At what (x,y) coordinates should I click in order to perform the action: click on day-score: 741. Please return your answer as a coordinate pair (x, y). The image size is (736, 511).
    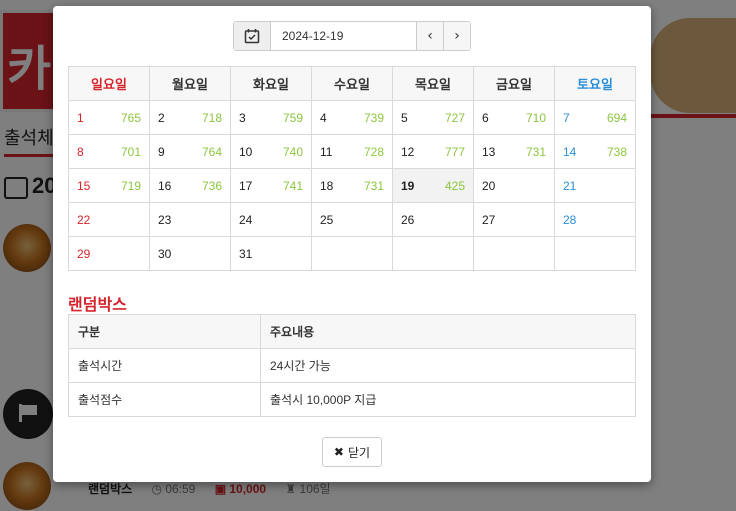
    Looking at the image, I should click on (292, 185).